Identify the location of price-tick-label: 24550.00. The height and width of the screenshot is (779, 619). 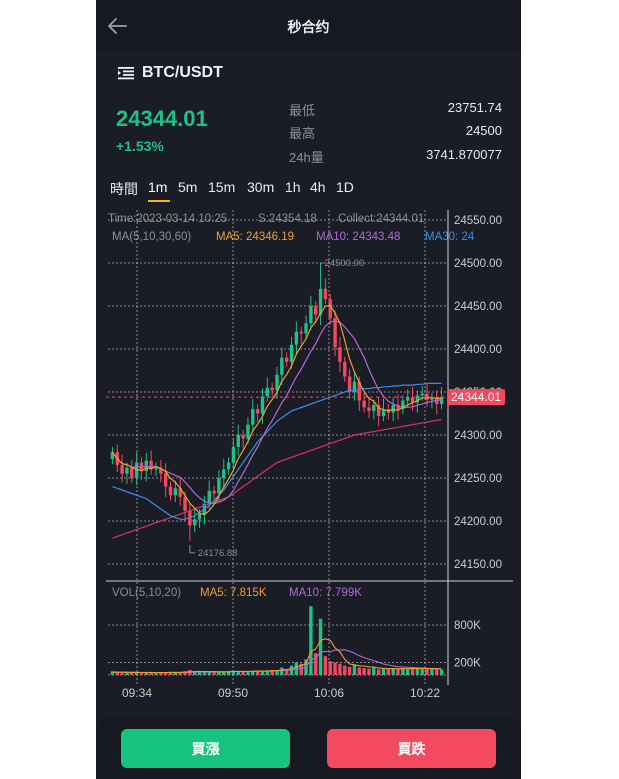
(478, 221).